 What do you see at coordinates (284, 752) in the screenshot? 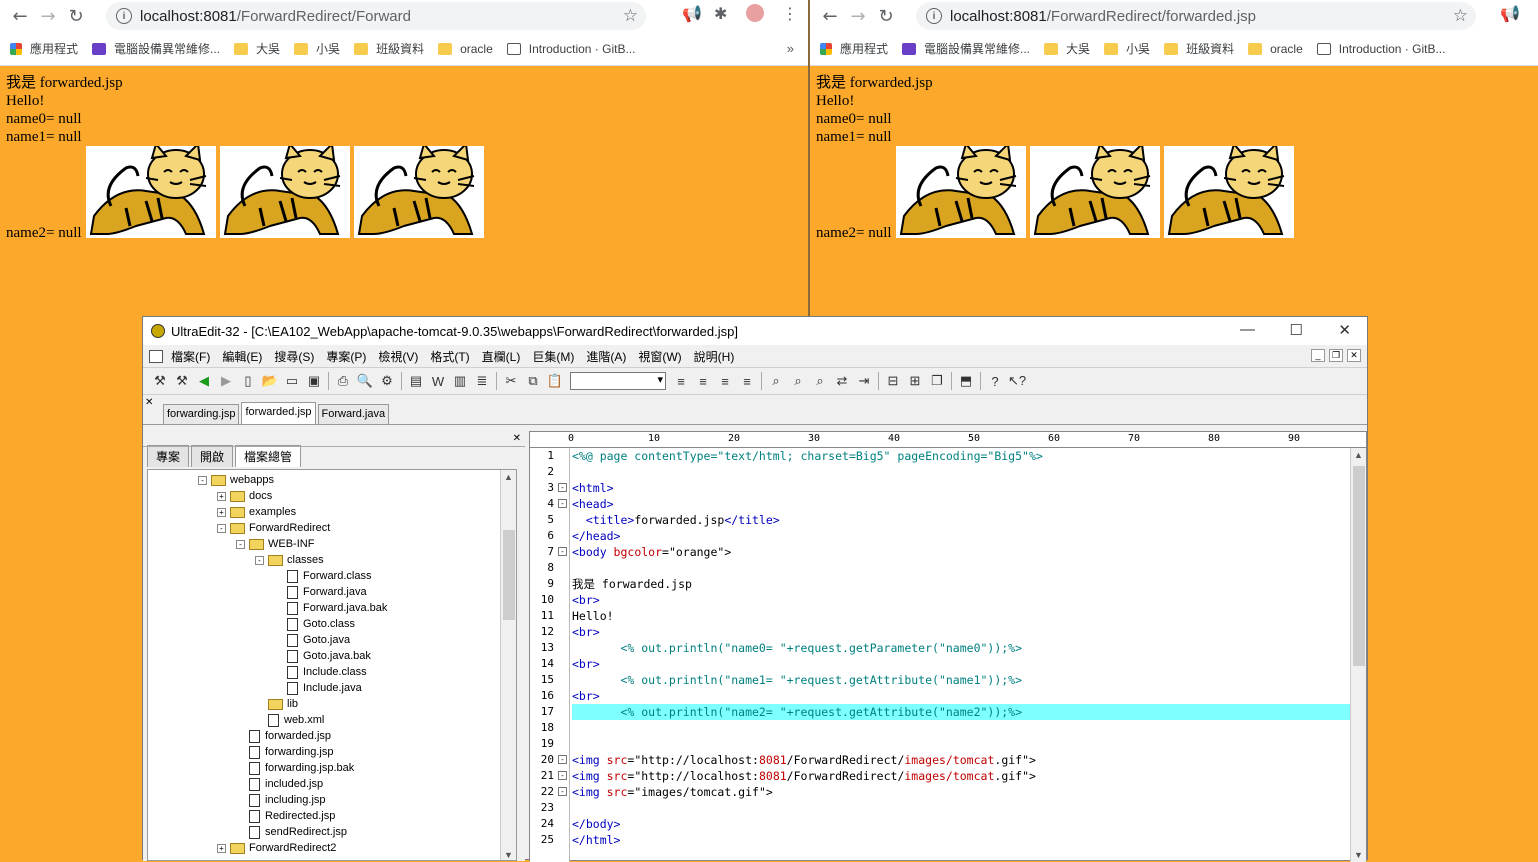
I see `tree-file: forwarding.jsp` at bounding box center [284, 752].